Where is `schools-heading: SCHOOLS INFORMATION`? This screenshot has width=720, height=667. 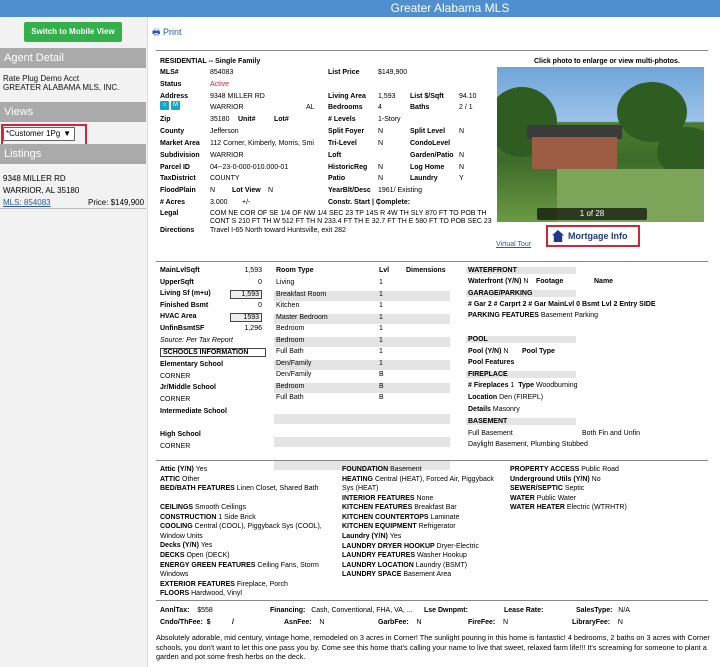 schools-heading: SCHOOLS INFORMATION is located at coordinates (213, 352).